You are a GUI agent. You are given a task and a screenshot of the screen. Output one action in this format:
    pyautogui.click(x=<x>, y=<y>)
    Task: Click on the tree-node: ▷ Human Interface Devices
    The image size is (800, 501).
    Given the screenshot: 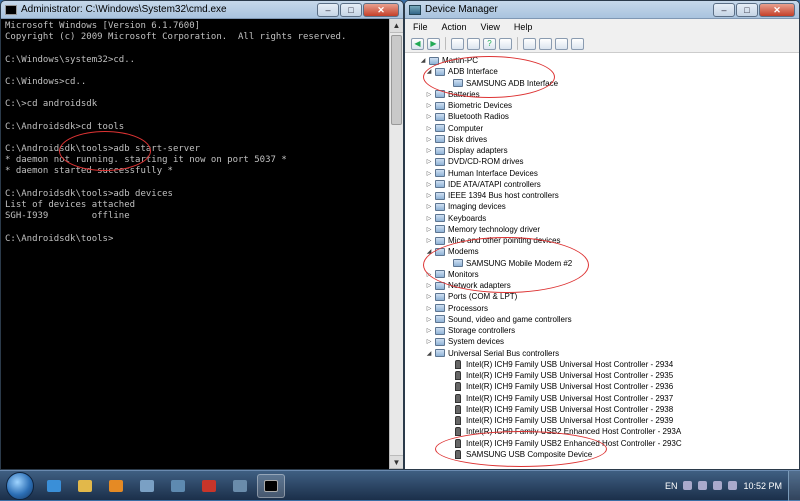 What is the action you would take?
    pyautogui.click(x=602, y=173)
    